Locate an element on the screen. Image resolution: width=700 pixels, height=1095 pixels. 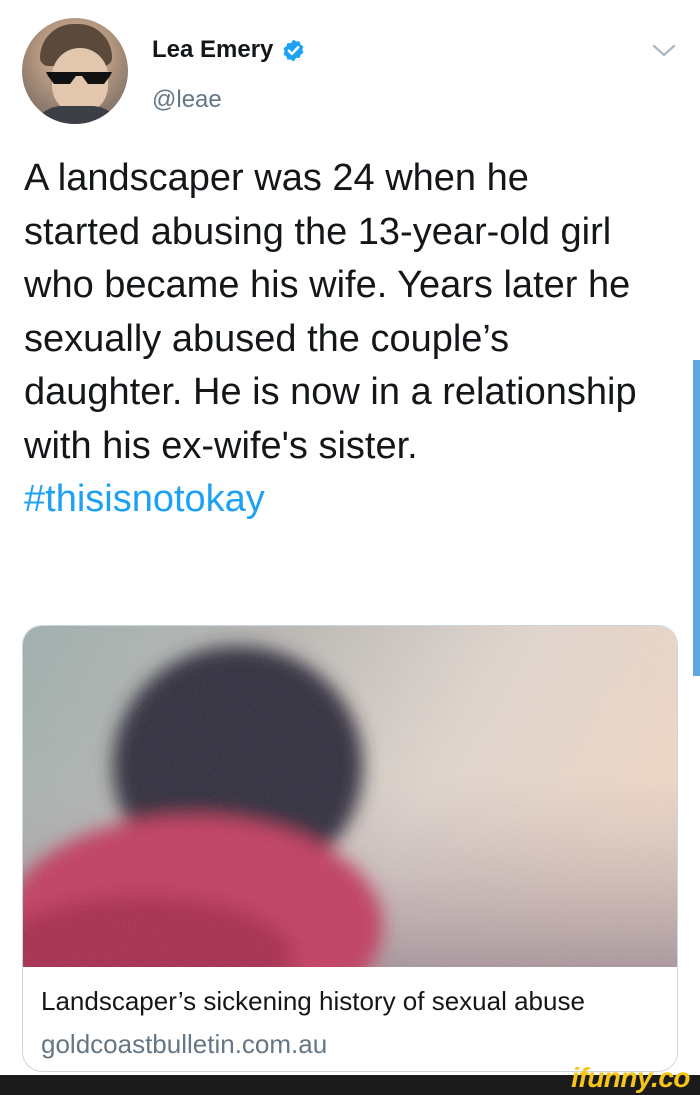
chevron-down-icon is located at coordinates (664, 50).